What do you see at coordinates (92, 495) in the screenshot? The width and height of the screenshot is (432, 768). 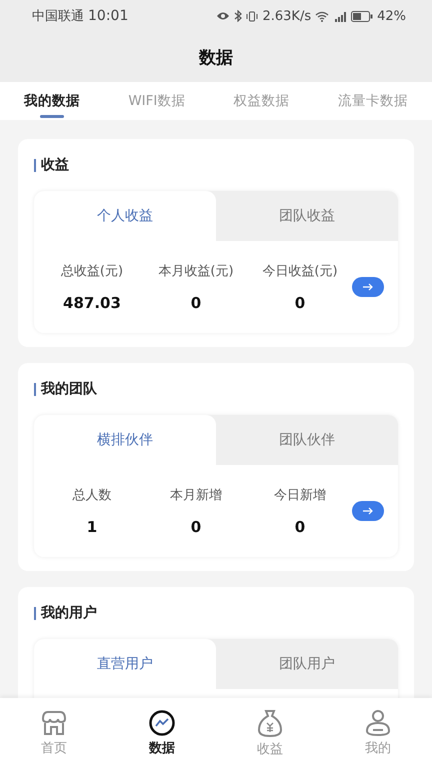 I see `stat-label: 总人数` at bounding box center [92, 495].